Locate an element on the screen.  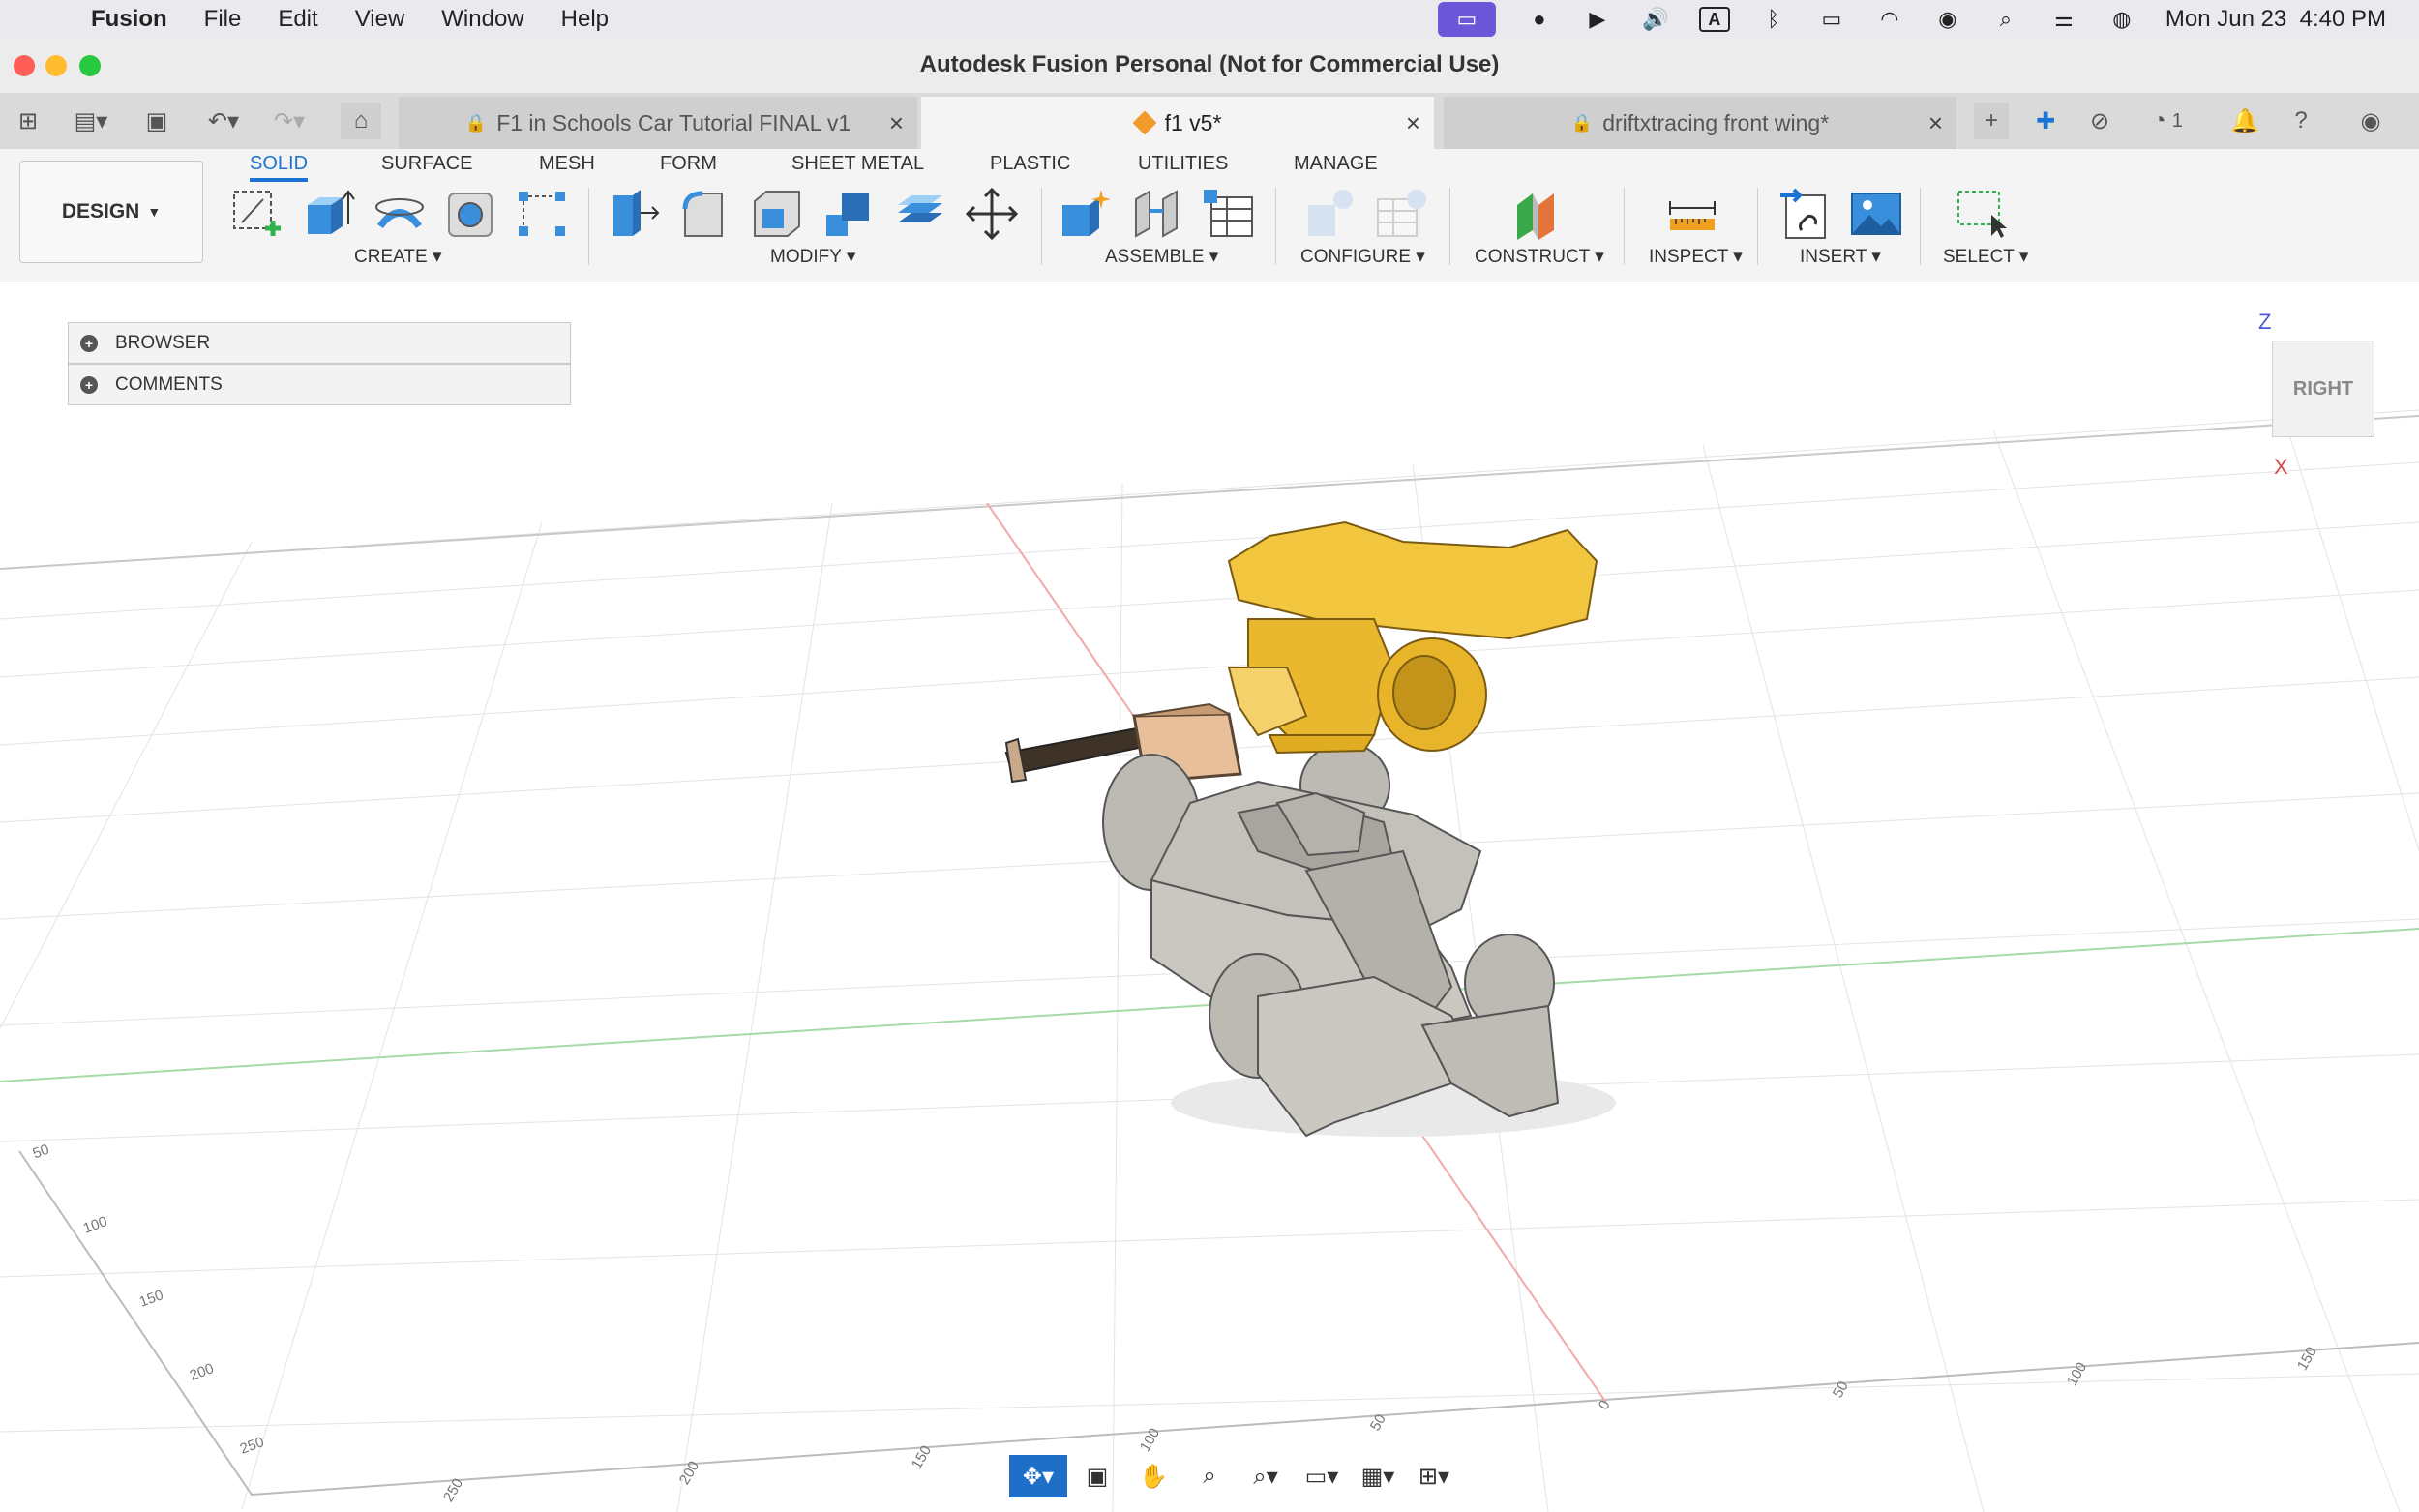
hole-icon is located at coordinates (471, 214).